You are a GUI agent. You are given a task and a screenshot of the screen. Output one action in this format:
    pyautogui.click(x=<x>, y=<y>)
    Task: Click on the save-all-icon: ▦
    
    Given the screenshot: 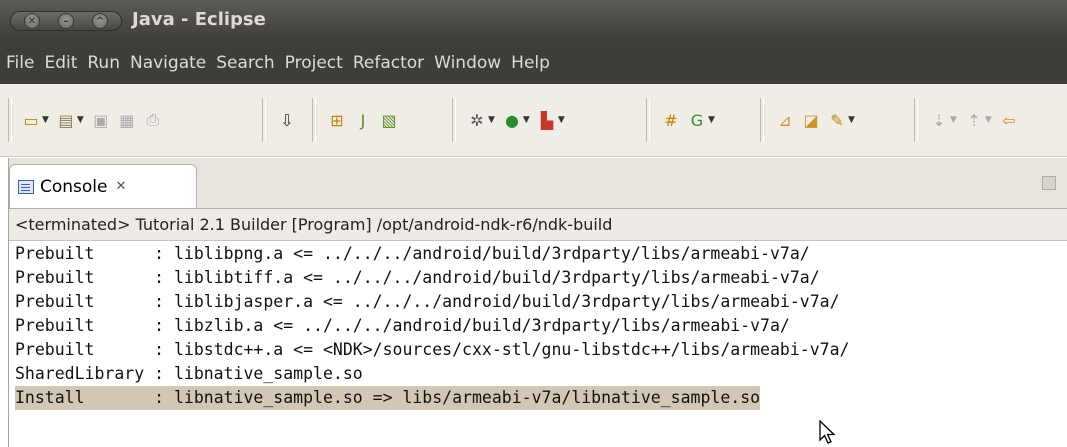 What is the action you would take?
    pyautogui.click(x=127, y=120)
    